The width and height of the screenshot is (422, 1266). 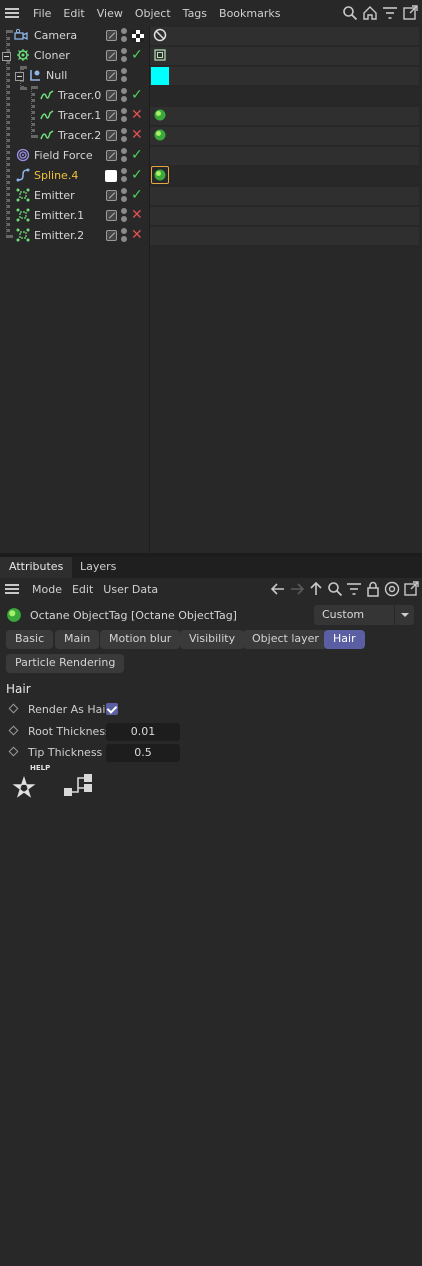 What do you see at coordinates (54, 195) in the screenshot?
I see `object-name: Emitter` at bounding box center [54, 195].